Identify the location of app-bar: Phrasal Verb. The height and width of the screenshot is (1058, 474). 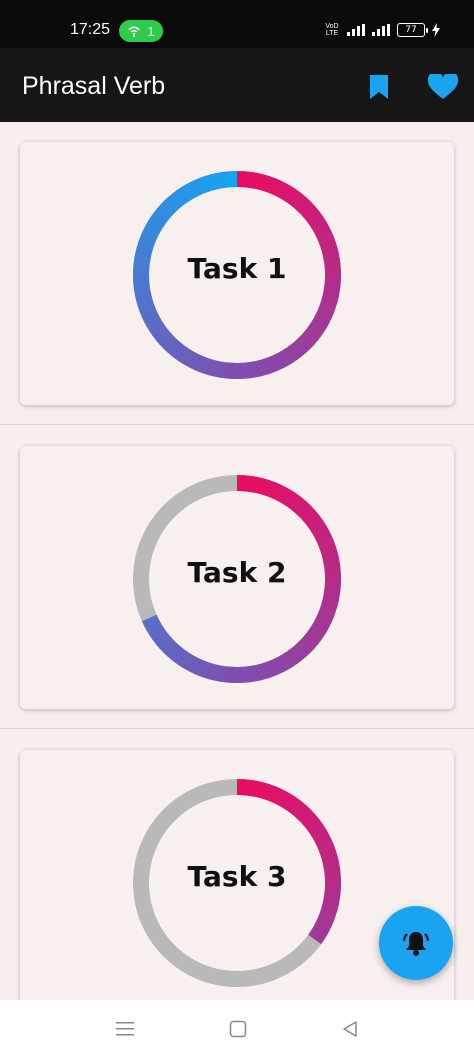
(237, 85).